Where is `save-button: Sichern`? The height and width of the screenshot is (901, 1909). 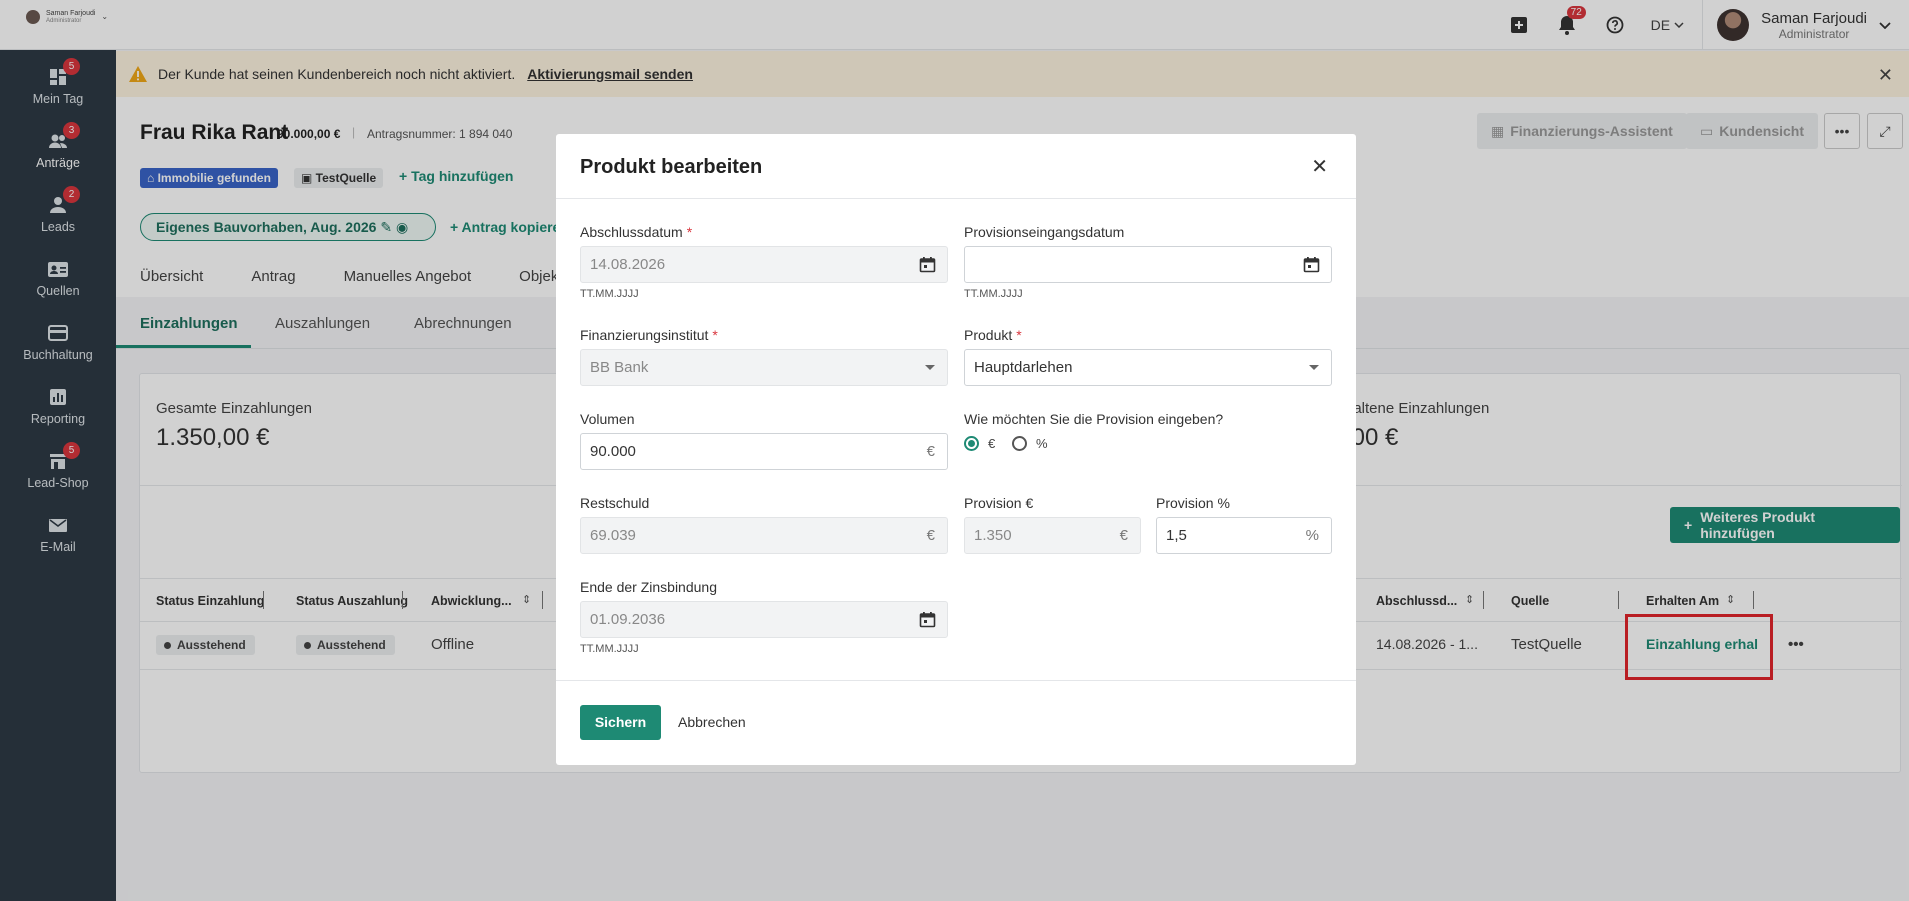
save-button: Sichern is located at coordinates (620, 722).